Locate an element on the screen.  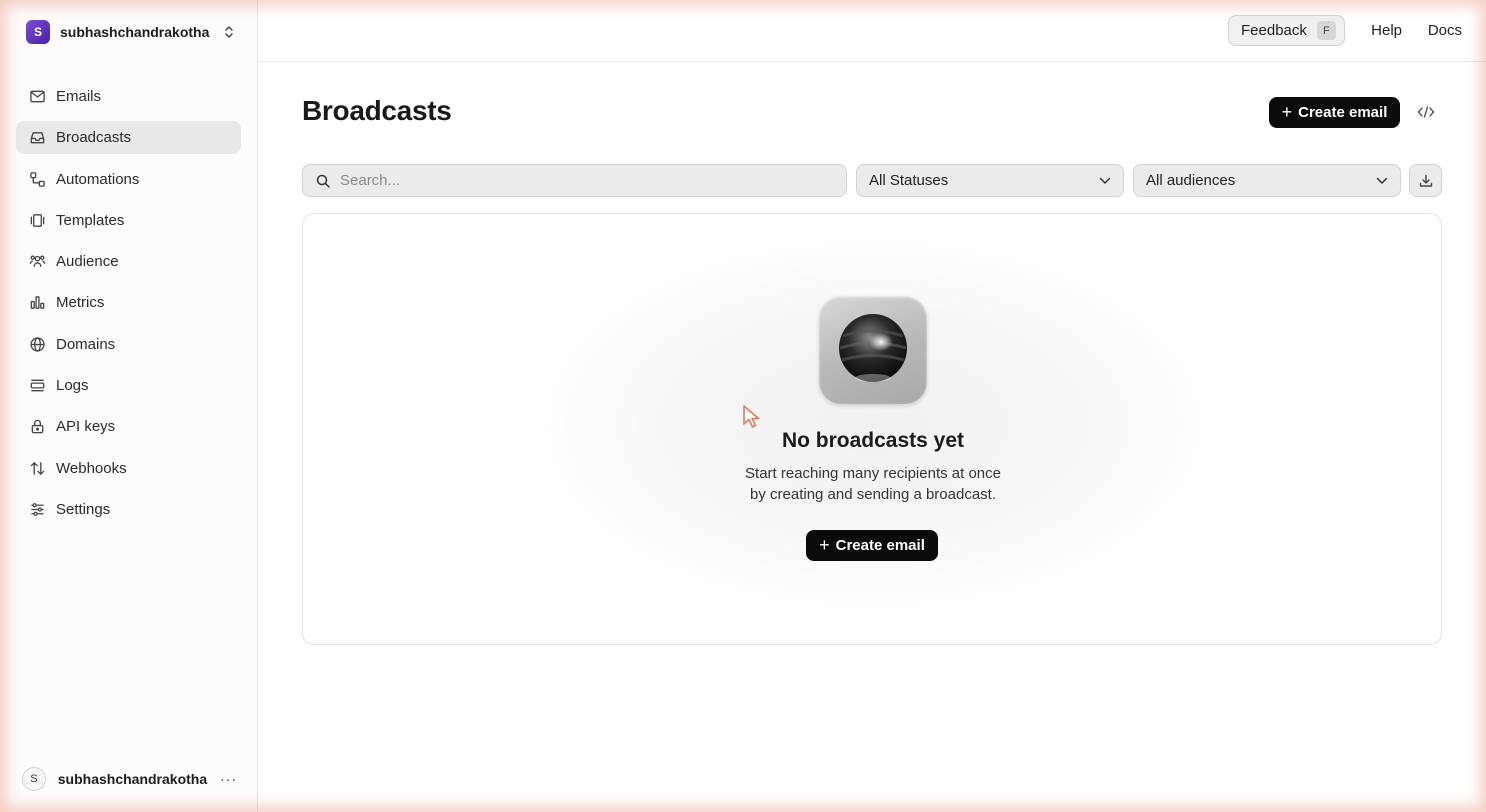
user-menu: S subhashchandrakotha ··· is located at coordinates (129, 779).